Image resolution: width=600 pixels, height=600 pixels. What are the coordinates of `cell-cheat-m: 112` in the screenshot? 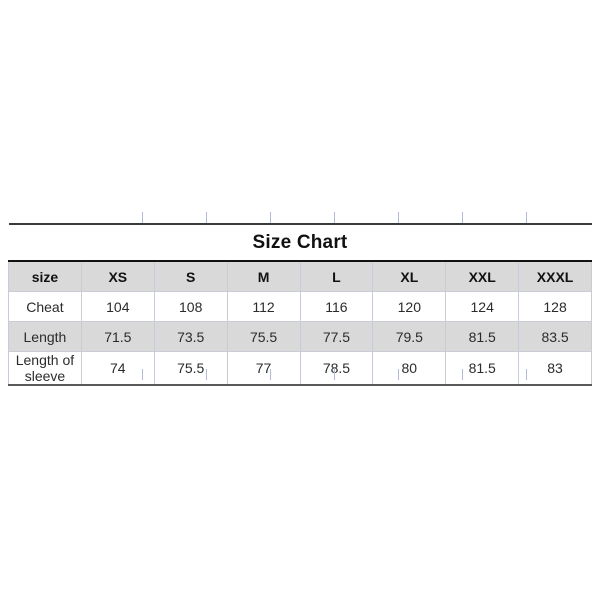 It's located at (263, 306).